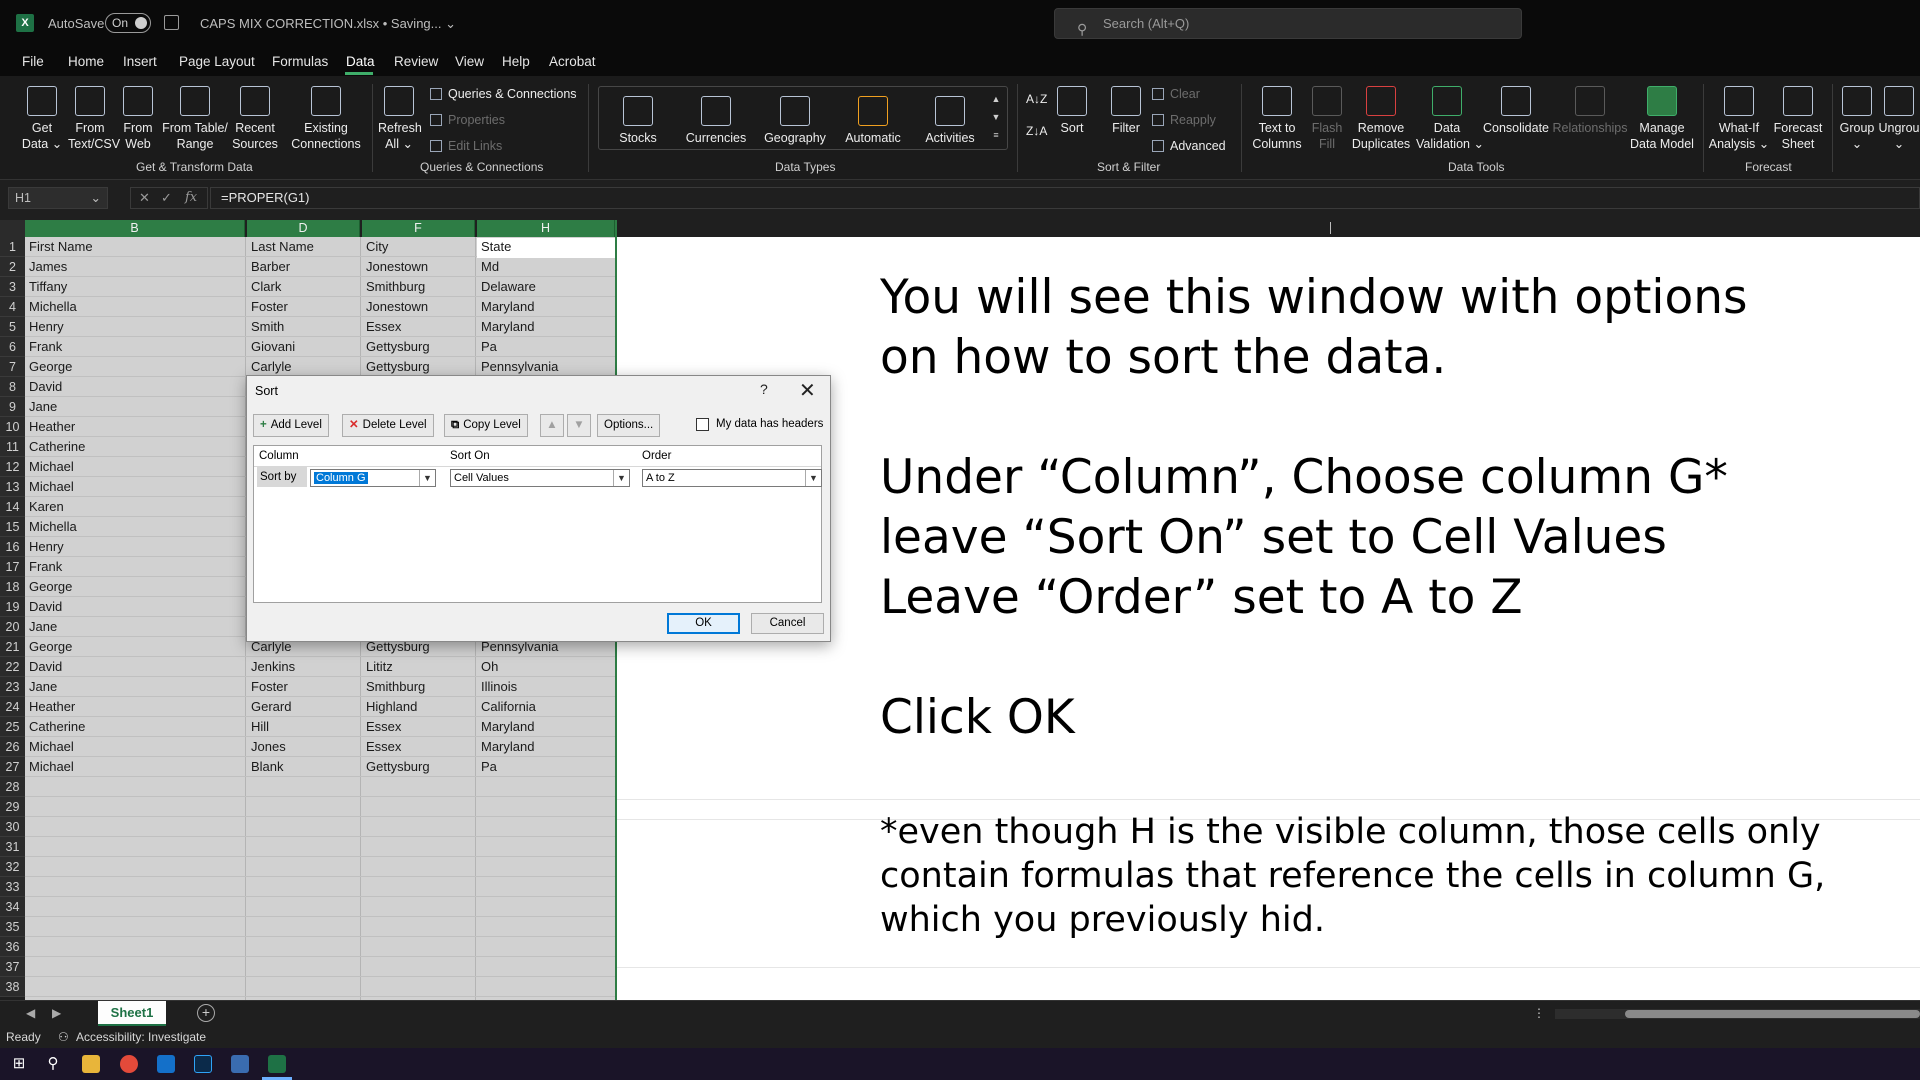 The height and width of the screenshot is (1080, 1920). I want to click on forecast-sheet-button: Forecast Sheet, so click(1798, 119).